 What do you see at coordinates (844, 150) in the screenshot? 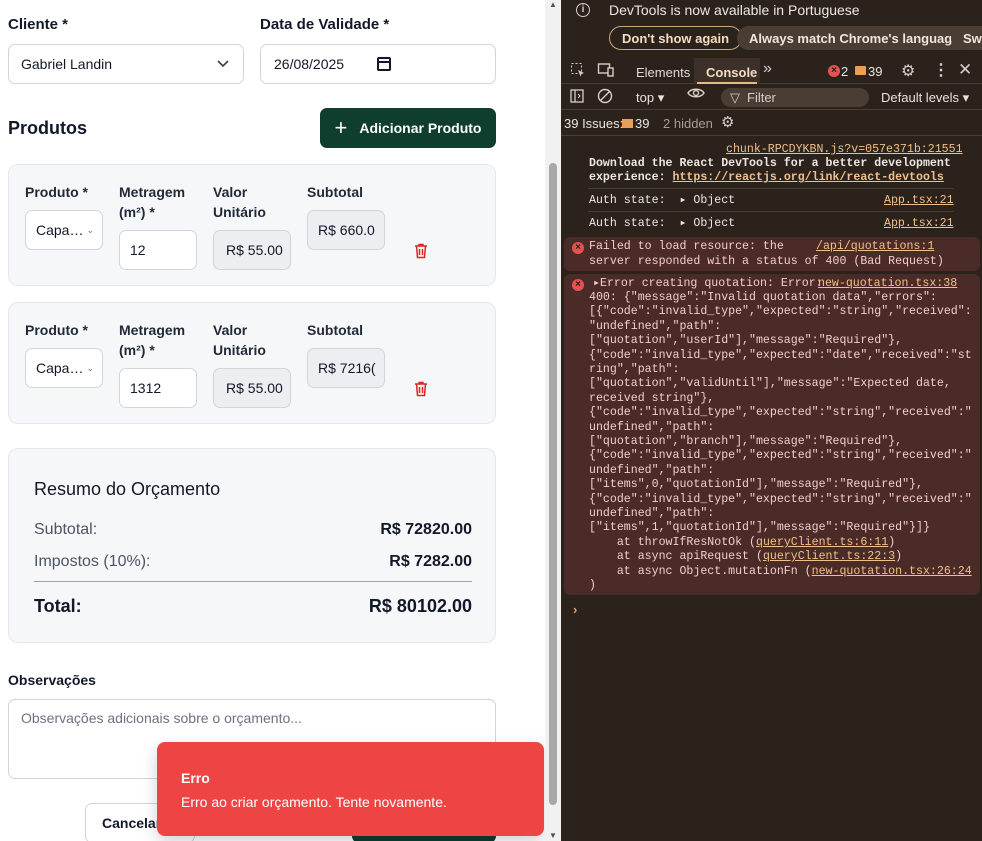
I see `log-source-link: chunk-RPCDYKBN.js?v=057e371b:21551` at bounding box center [844, 150].